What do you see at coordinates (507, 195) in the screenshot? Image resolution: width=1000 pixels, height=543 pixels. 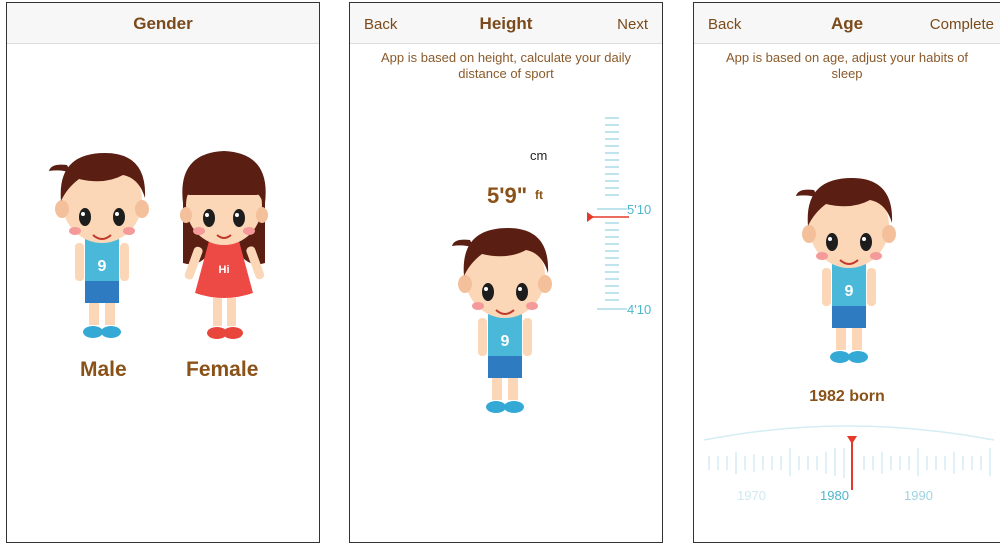 I see `height-value: 5'9"` at bounding box center [507, 195].